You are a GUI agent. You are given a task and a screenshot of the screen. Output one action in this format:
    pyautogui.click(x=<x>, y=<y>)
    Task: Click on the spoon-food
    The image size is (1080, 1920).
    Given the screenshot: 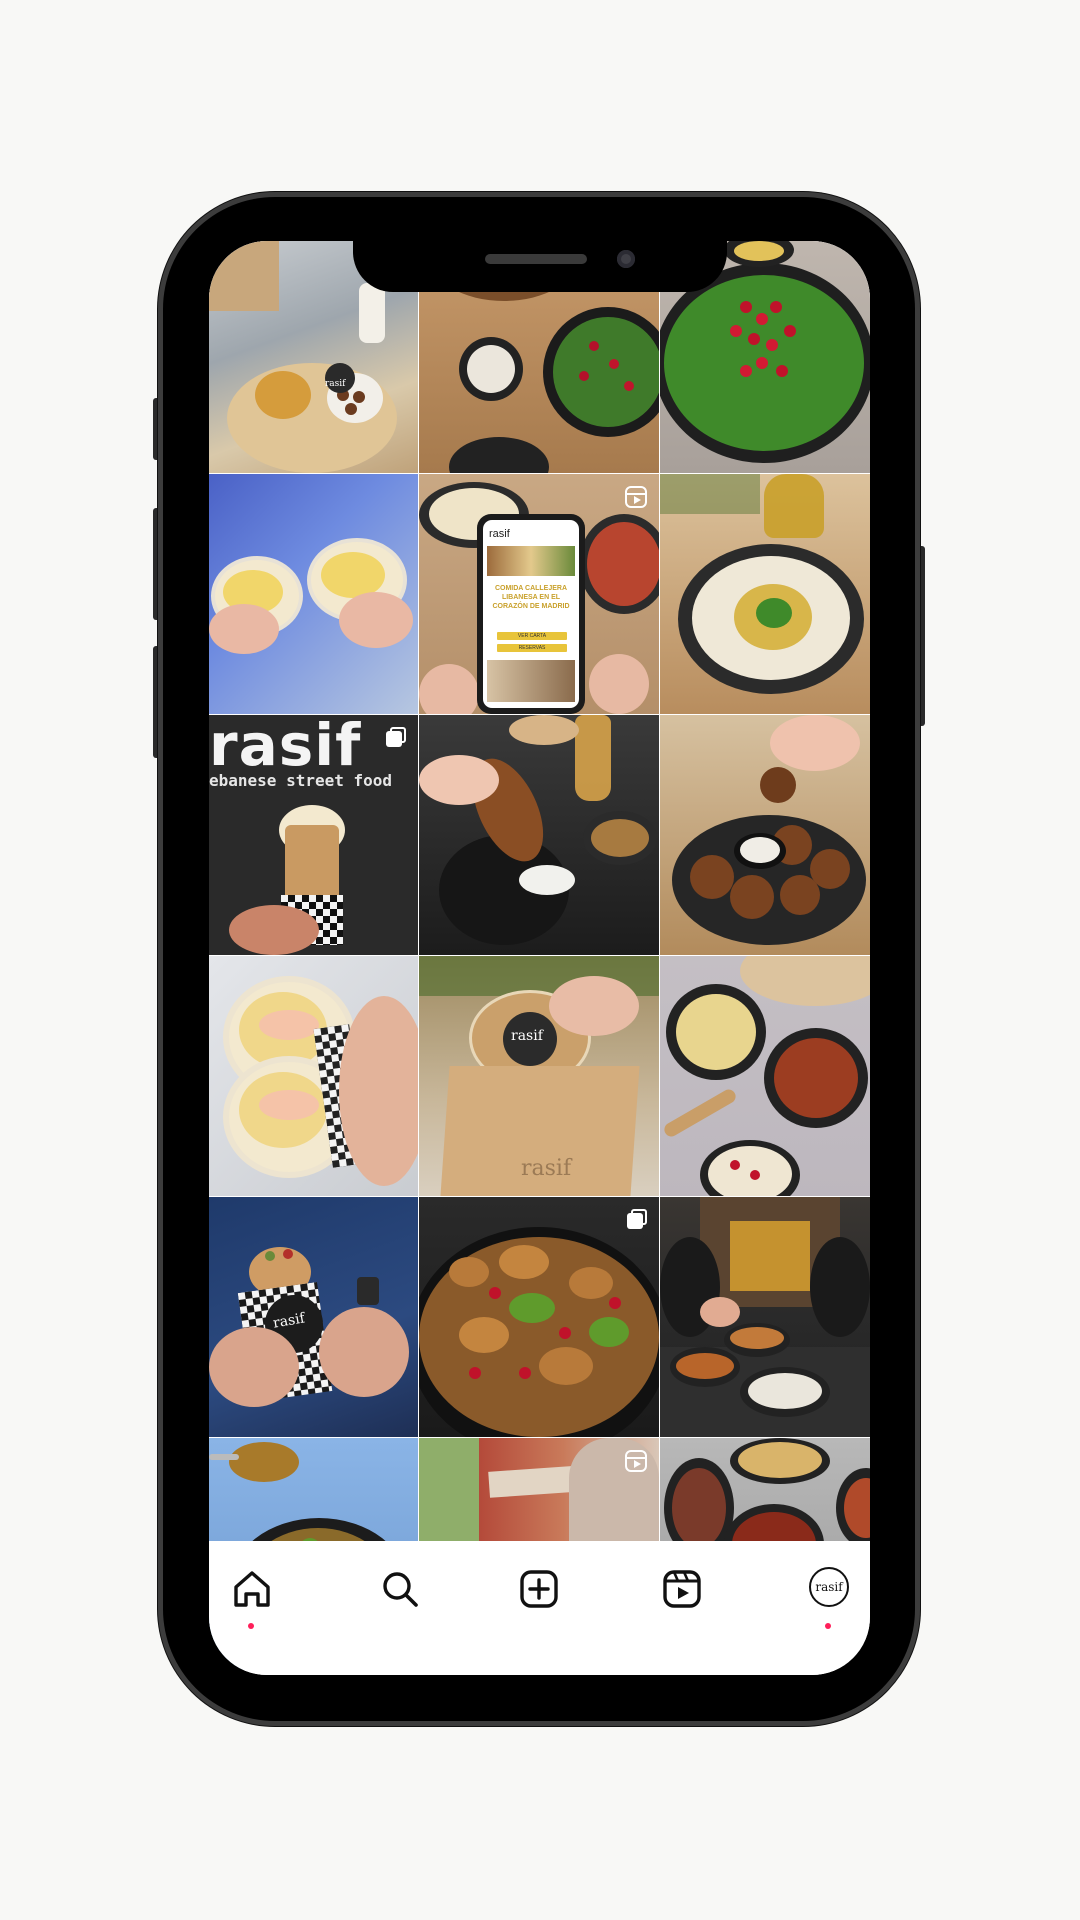 What is the action you would take?
    pyautogui.click(x=264, y=1462)
    